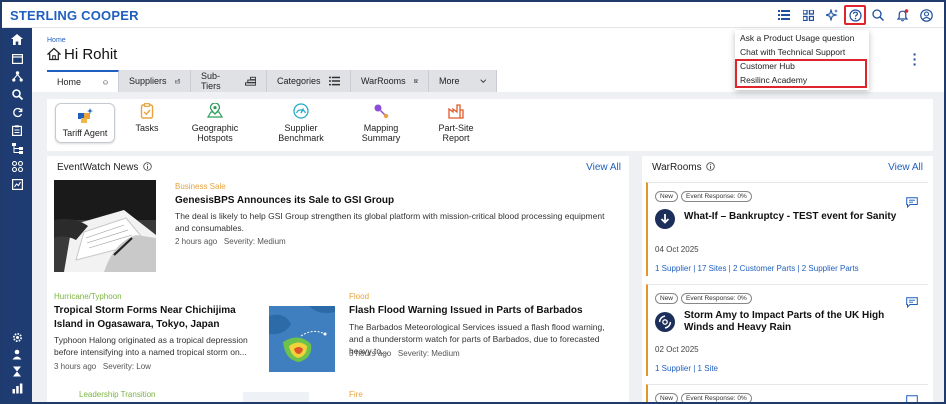 The width and height of the screenshot is (946, 404). I want to click on sidebar-hourglass-icon, so click(17, 372).